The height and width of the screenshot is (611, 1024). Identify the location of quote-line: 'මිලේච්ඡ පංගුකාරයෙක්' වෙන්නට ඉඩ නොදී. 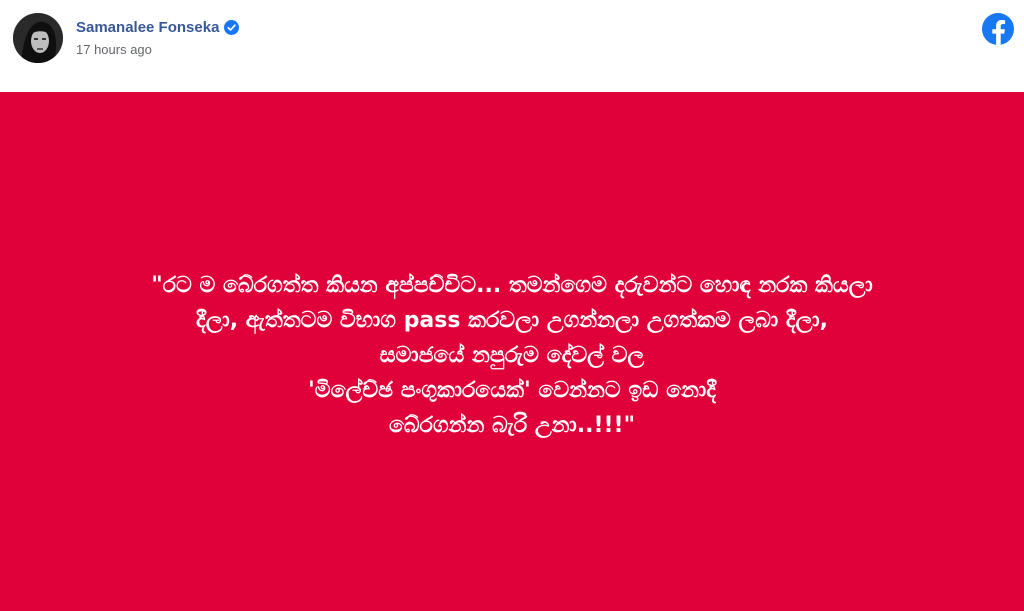
(512, 390).